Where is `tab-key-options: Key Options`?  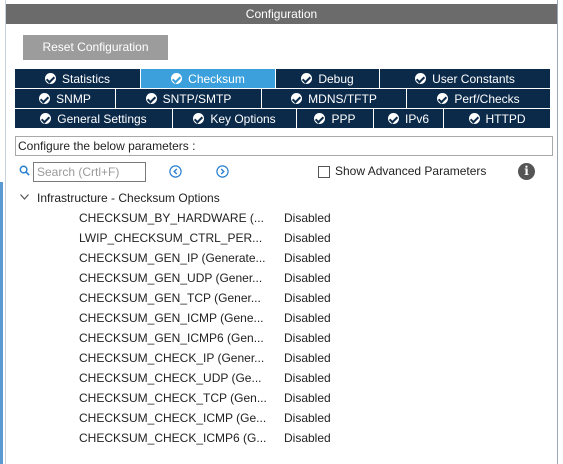
tab-key-options: Key Options is located at coordinates (235, 119).